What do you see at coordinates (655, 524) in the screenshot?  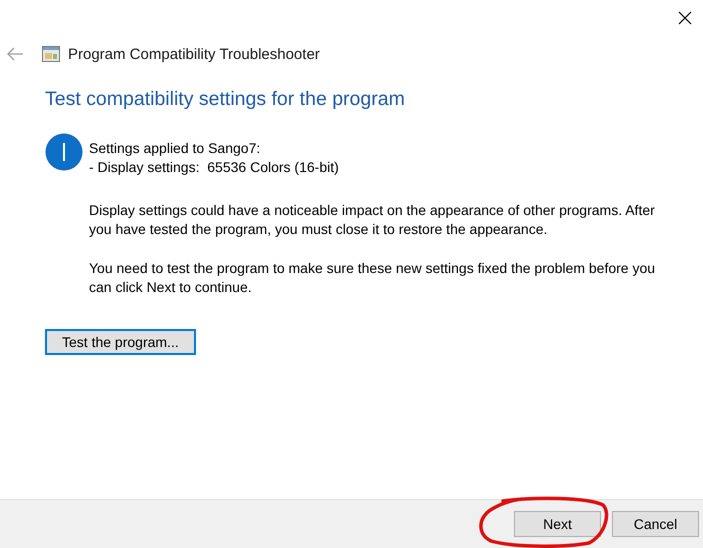 I see `cancel-button: Cancel` at bounding box center [655, 524].